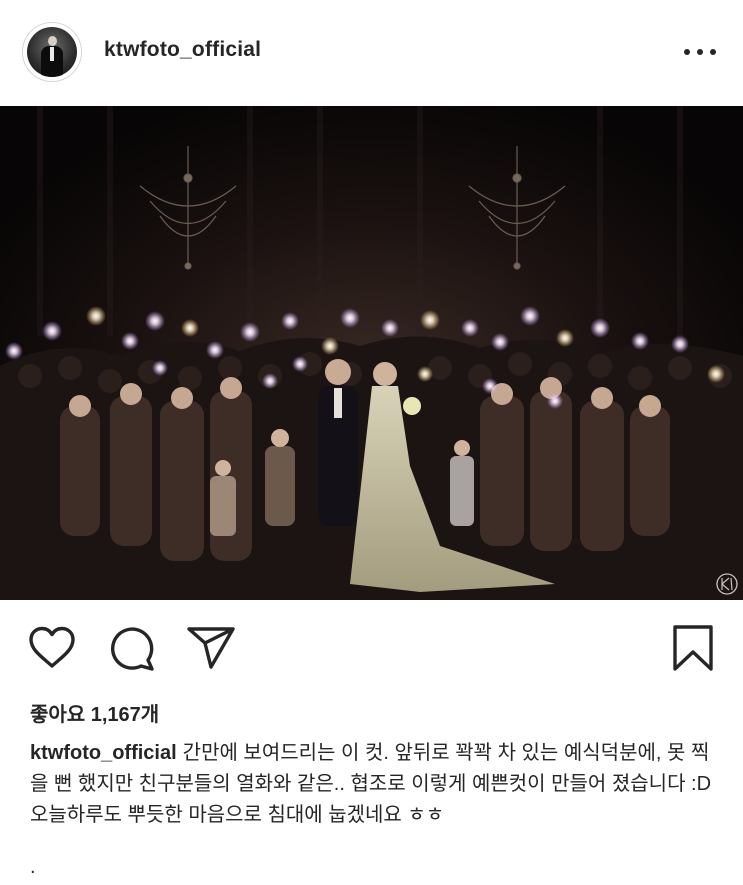 This screenshot has height=885, width=743. I want to click on likes-count: 좋아요 1,167개, so click(94, 712).